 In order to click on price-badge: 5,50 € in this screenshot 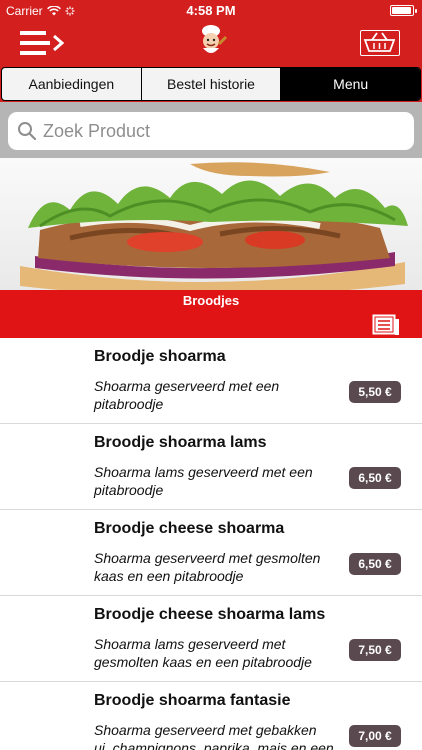, I will do `click(375, 392)`.